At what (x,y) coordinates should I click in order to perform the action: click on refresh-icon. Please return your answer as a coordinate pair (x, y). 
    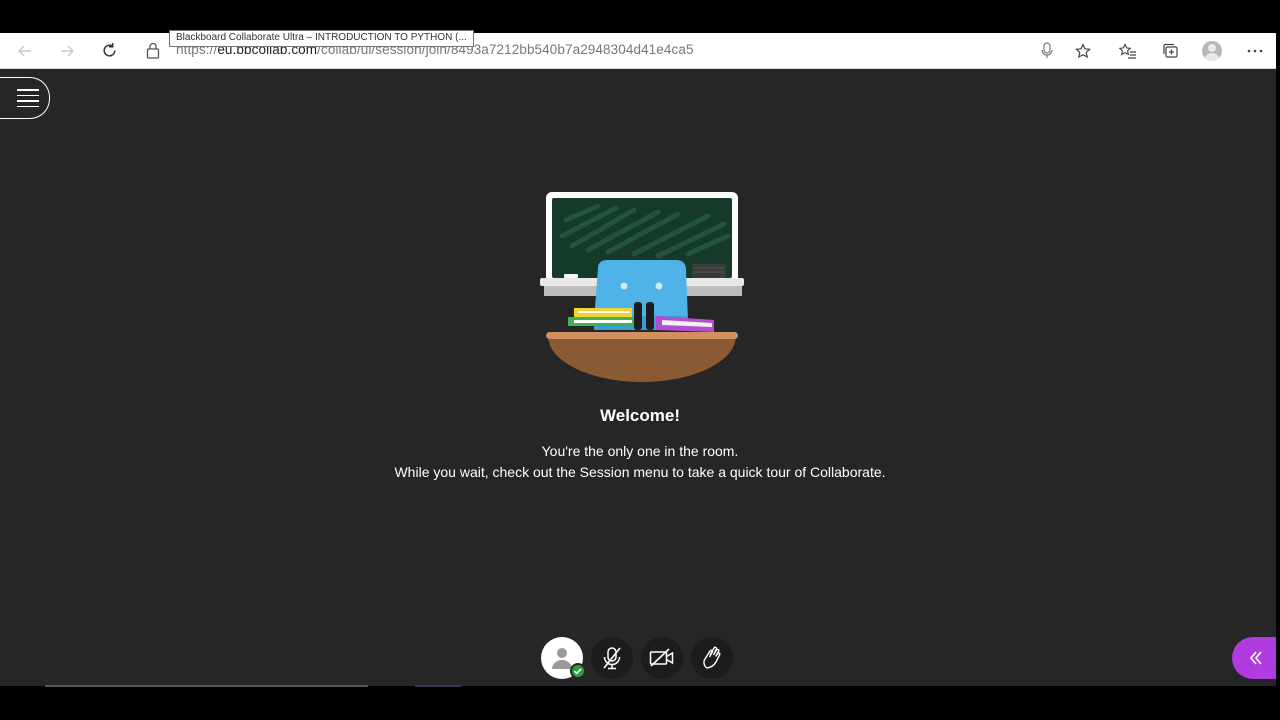
    Looking at the image, I should click on (109, 50).